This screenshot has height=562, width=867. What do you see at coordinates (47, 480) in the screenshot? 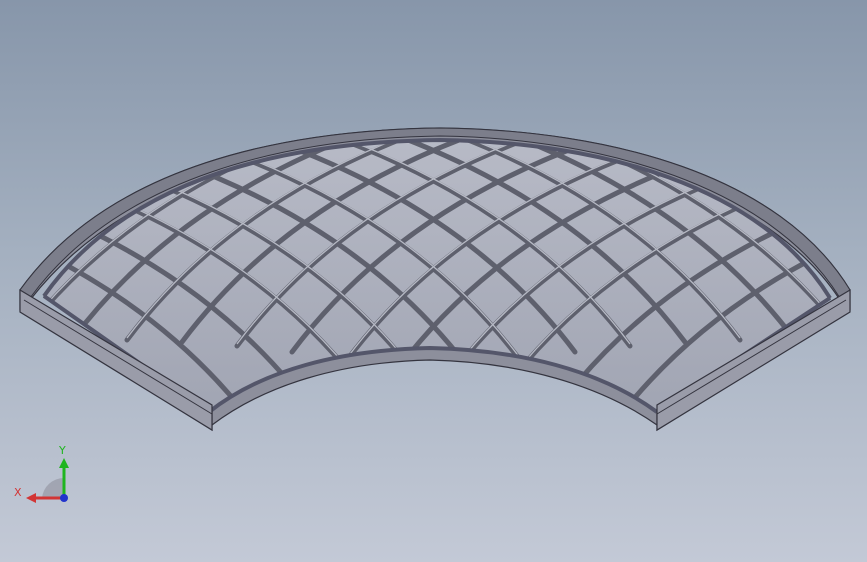
I see `triad-axes-icon` at bounding box center [47, 480].